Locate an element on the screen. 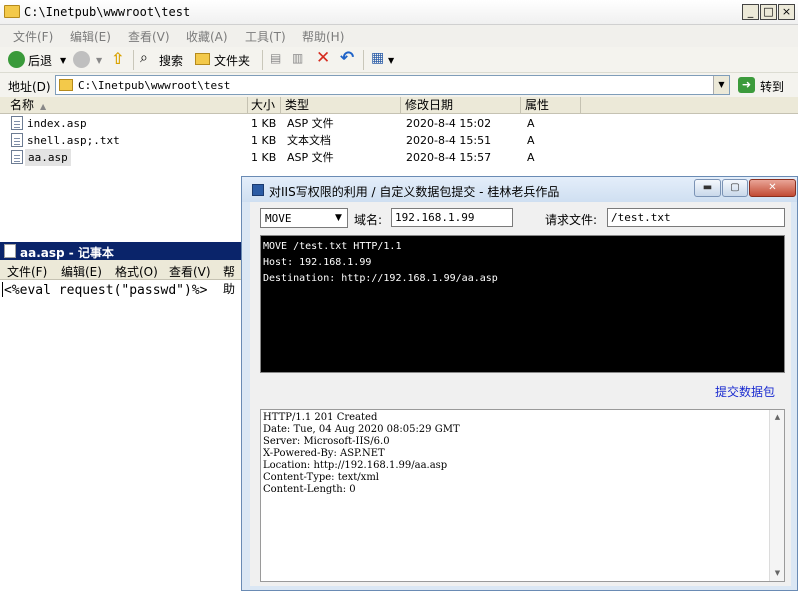 The image size is (798, 591). up-folder-icon: ⇧ is located at coordinates (117, 58).